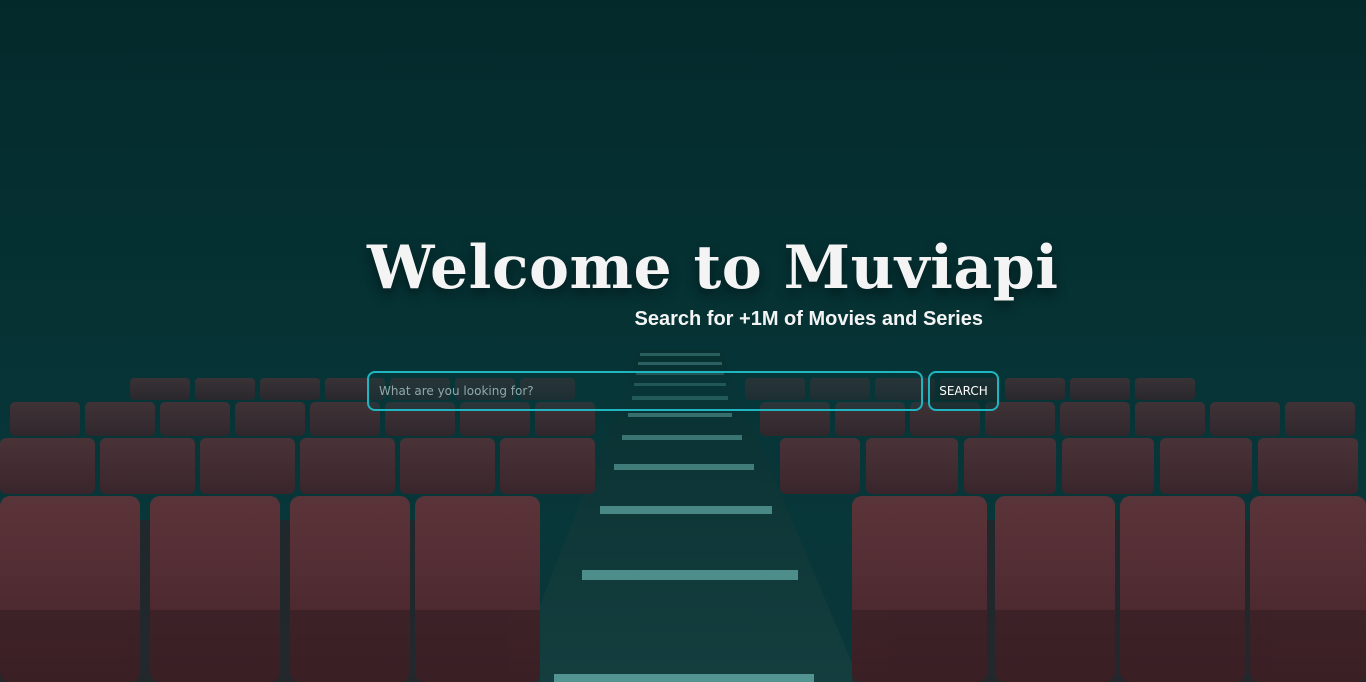 This screenshot has height=682, width=1366. I want to click on search-form: SEARCH, so click(683, 391).